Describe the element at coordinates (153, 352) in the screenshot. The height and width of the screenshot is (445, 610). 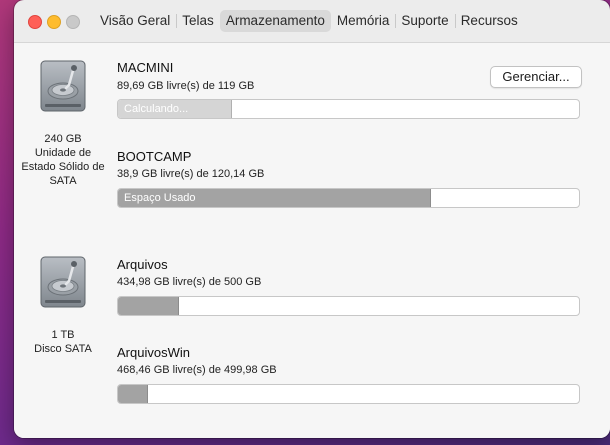
I see `volume-name-arquivoswin: ArquivosWin` at that location.